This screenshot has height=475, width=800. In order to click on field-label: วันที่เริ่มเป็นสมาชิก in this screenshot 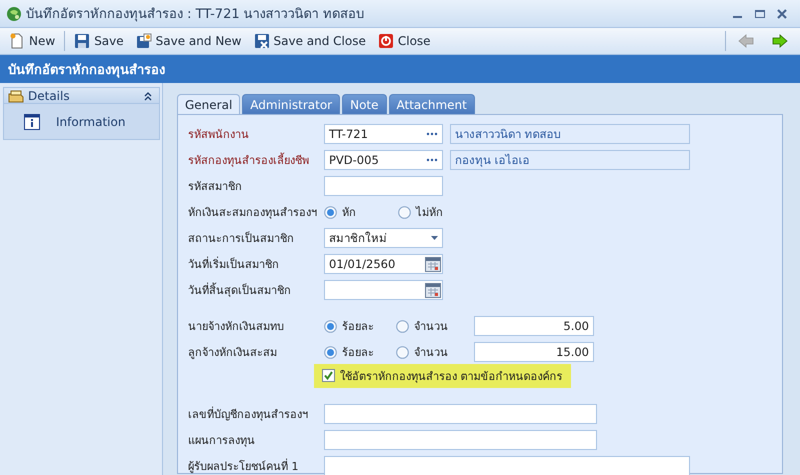, I will do `click(234, 264)`.